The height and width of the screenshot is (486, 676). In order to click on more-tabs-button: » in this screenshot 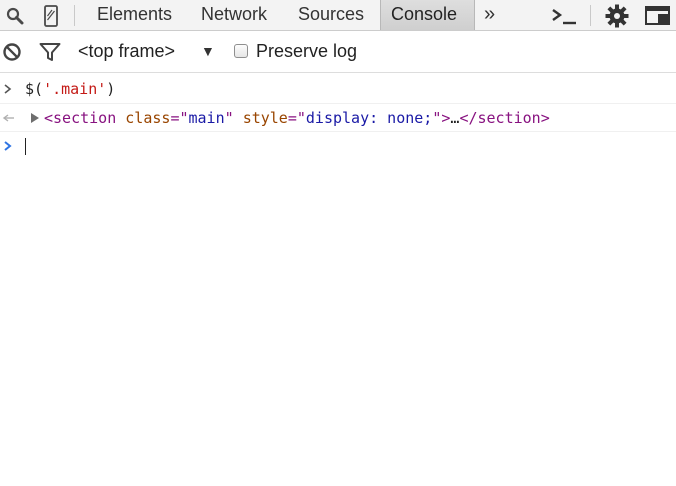, I will do `click(489, 15)`.